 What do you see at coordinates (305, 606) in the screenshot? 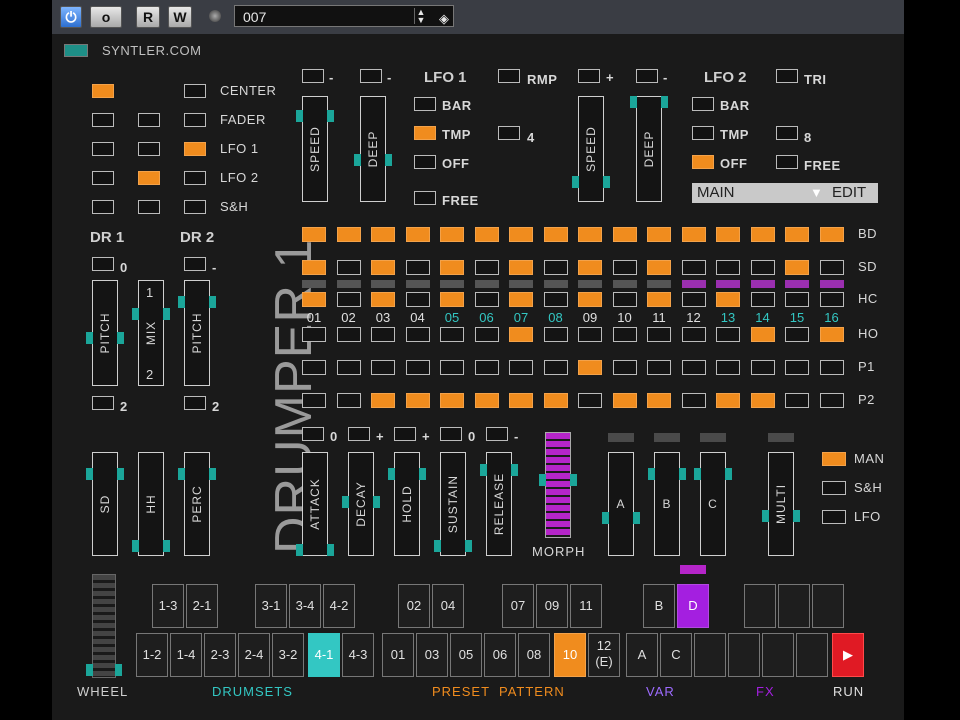
I see `drumset-pad: 3-4` at bounding box center [305, 606].